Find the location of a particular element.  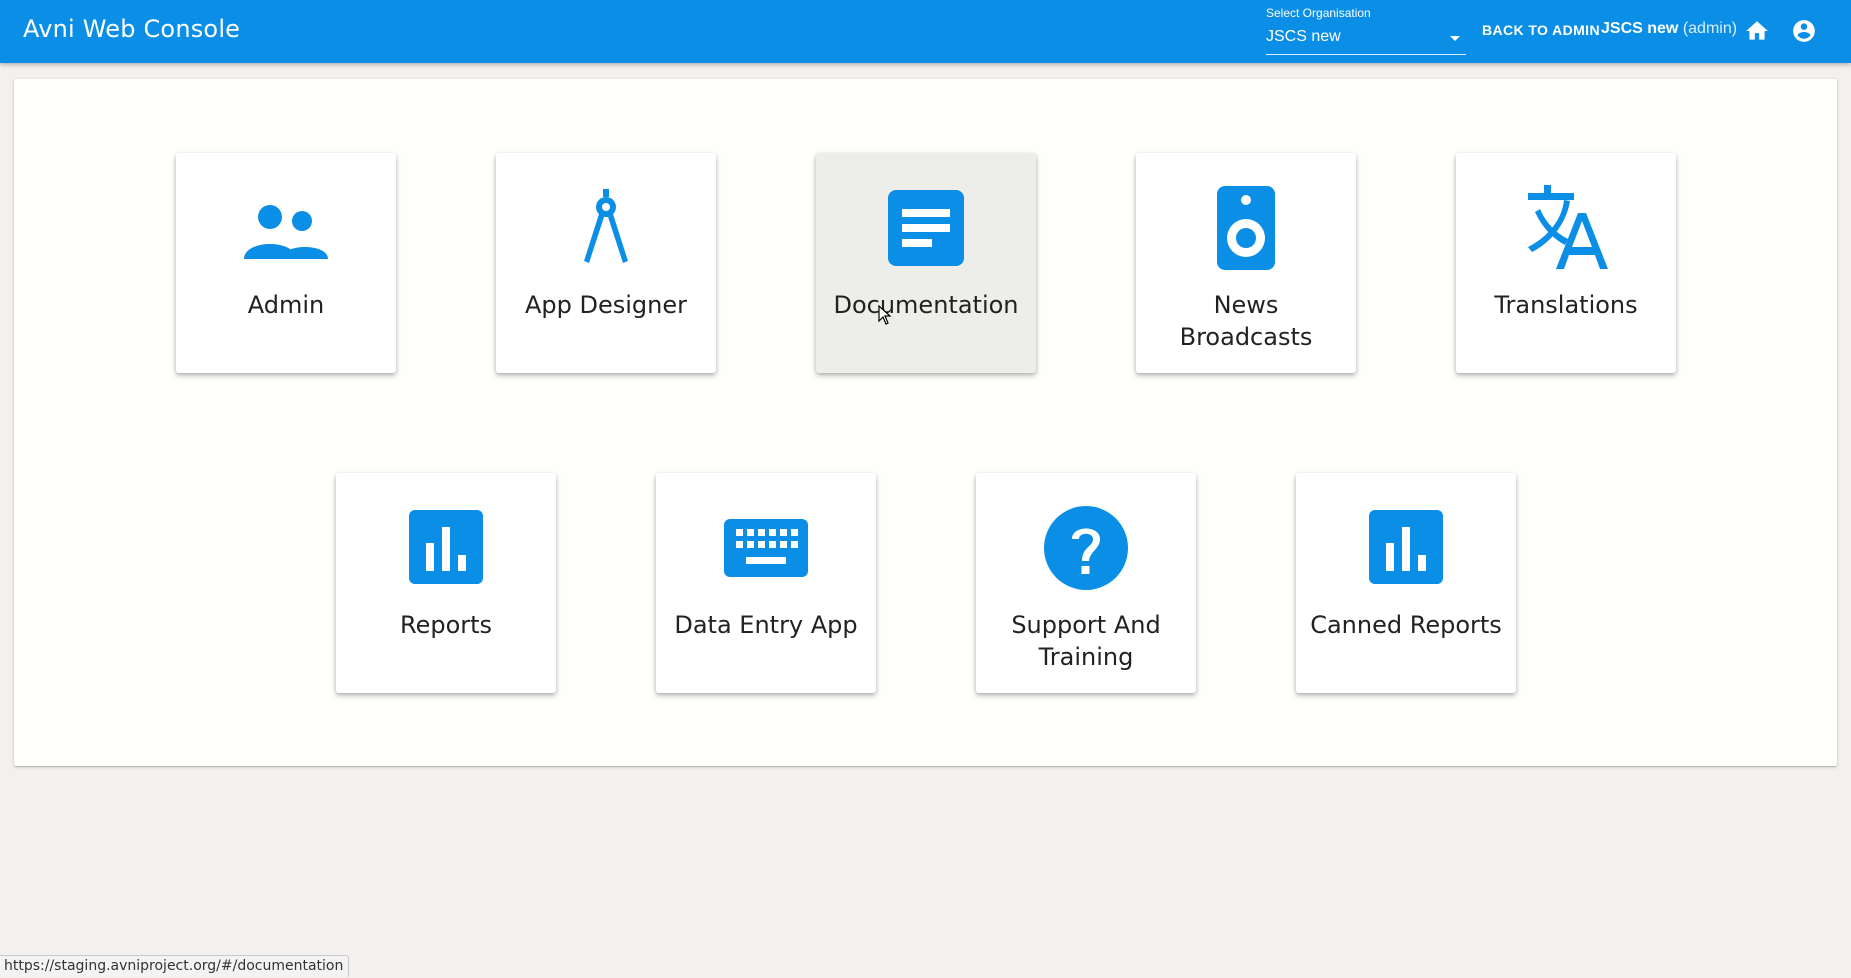

tile-translations: Translations is located at coordinates (1566, 263).